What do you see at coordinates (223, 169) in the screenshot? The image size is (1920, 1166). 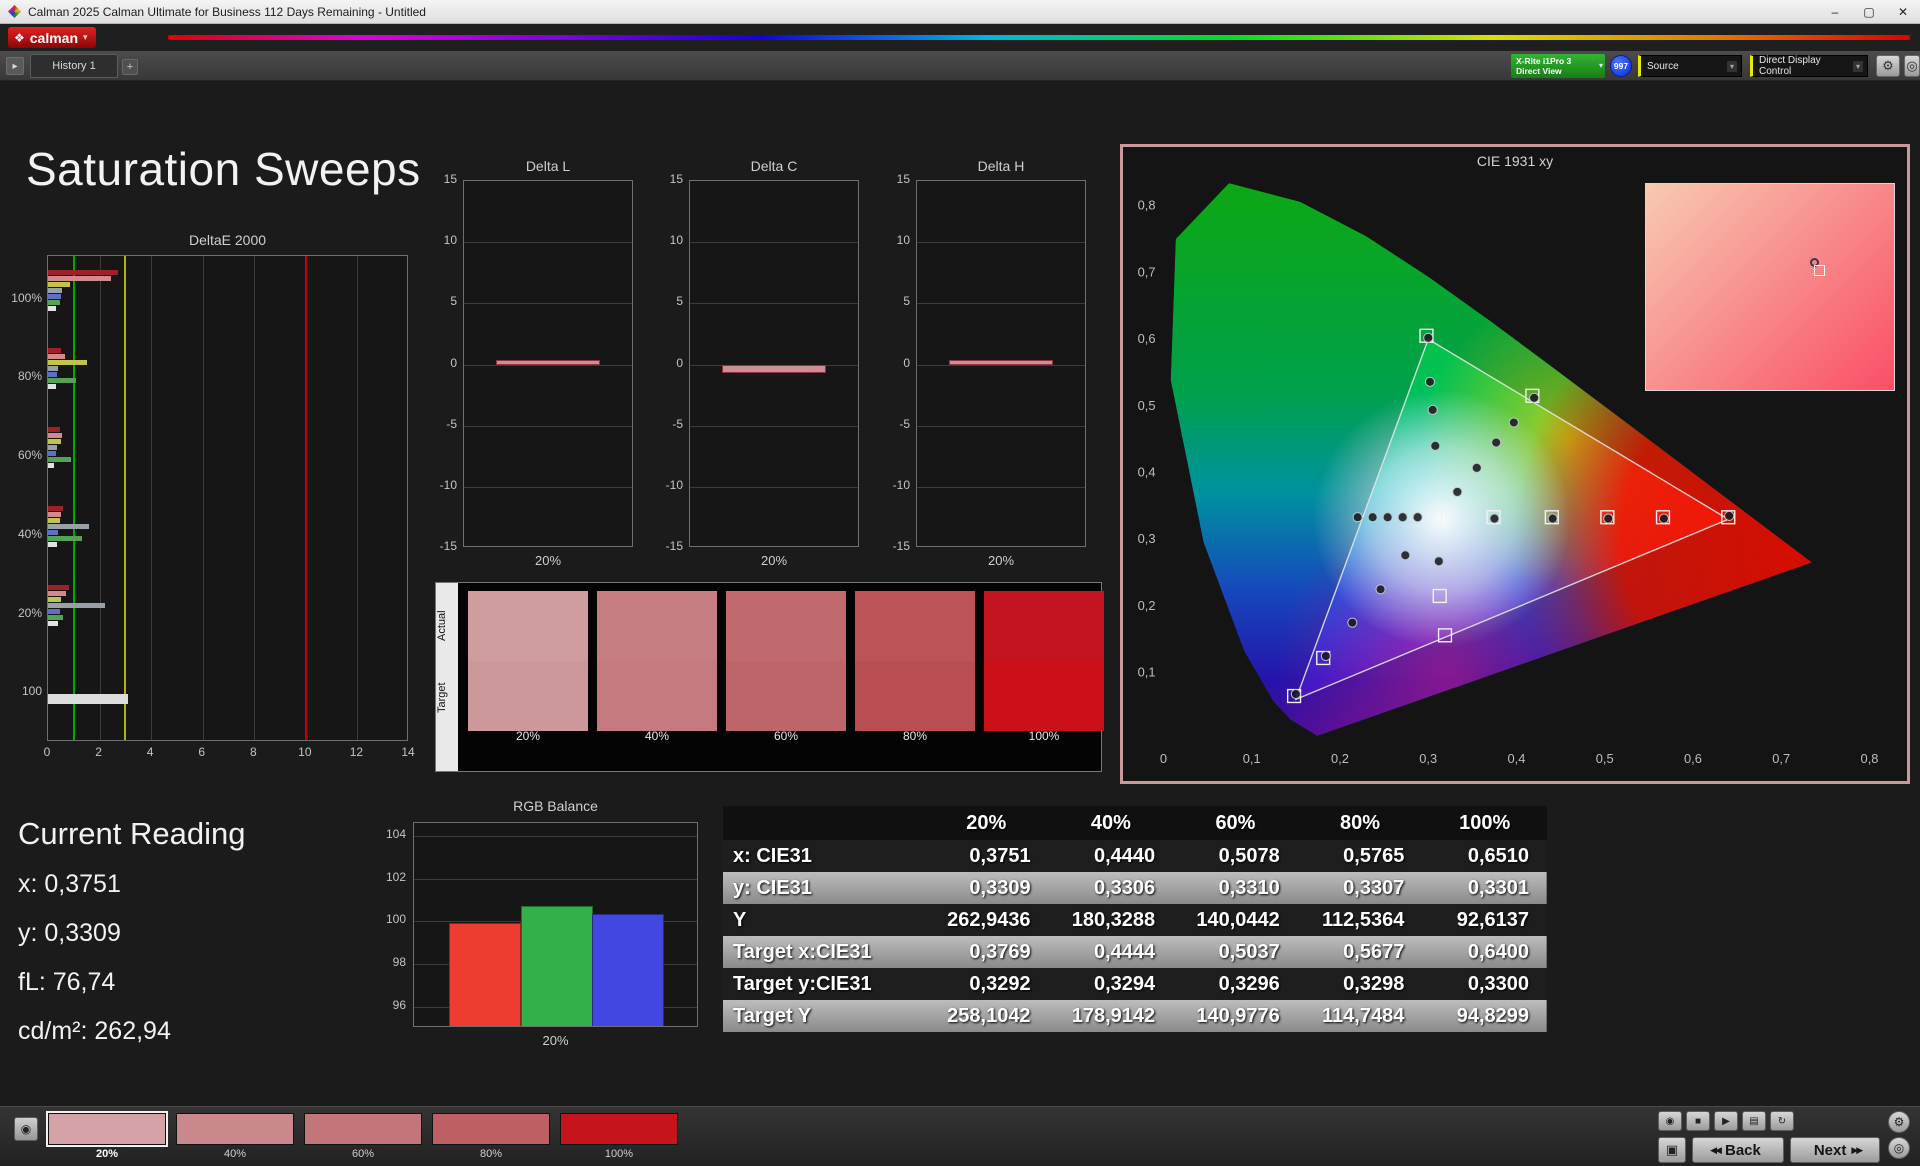 I see `page-title: Saturation Sweeps` at bounding box center [223, 169].